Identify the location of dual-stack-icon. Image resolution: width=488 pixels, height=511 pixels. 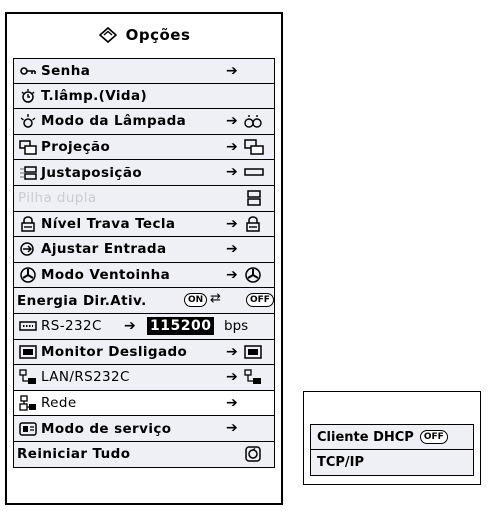
(253, 198).